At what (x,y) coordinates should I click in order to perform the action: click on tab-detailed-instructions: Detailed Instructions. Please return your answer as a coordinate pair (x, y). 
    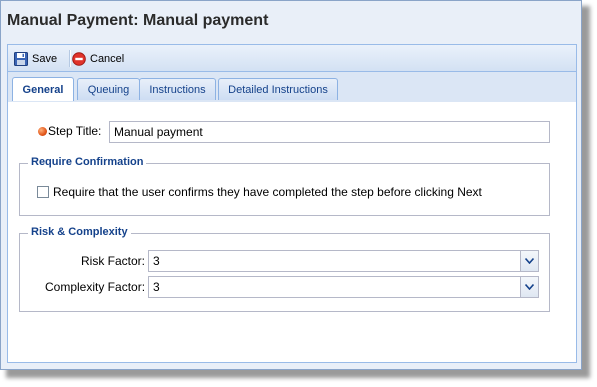
    Looking at the image, I should click on (278, 89).